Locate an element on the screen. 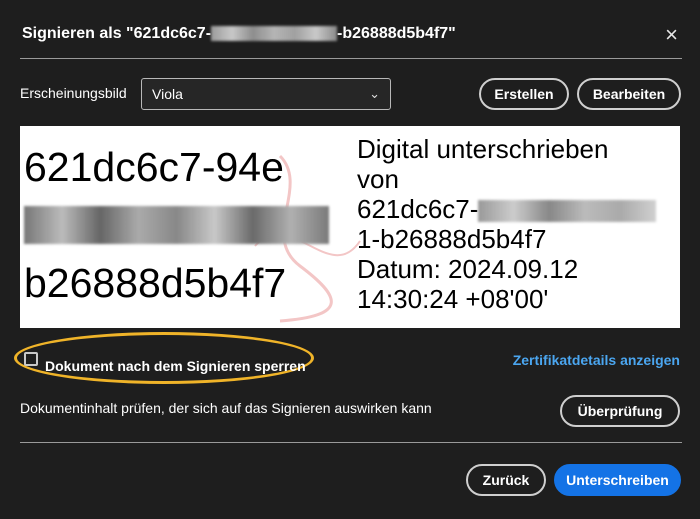  appearance-label: Erscheinungsbild is located at coordinates (73, 93).